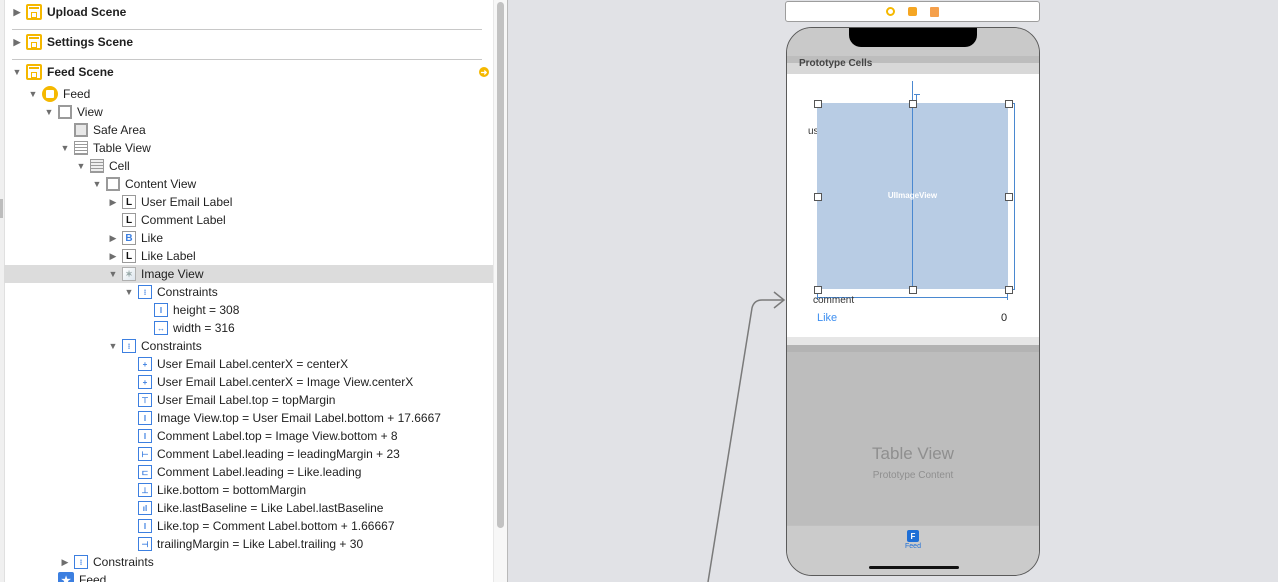 This screenshot has height=582, width=1278. What do you see at coordinates (145, 454) in the screenshot?
I see `leading-constraint-icon: ⊢` at bounding box center [145, 454].